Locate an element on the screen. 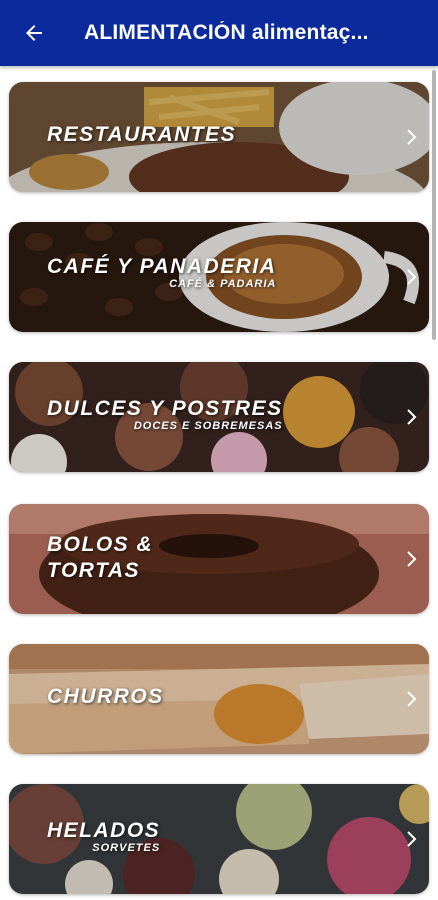 This screenshot has height=900, width=438. category-label: BOLOS & TORTAS is located at coordinates (100, 558).